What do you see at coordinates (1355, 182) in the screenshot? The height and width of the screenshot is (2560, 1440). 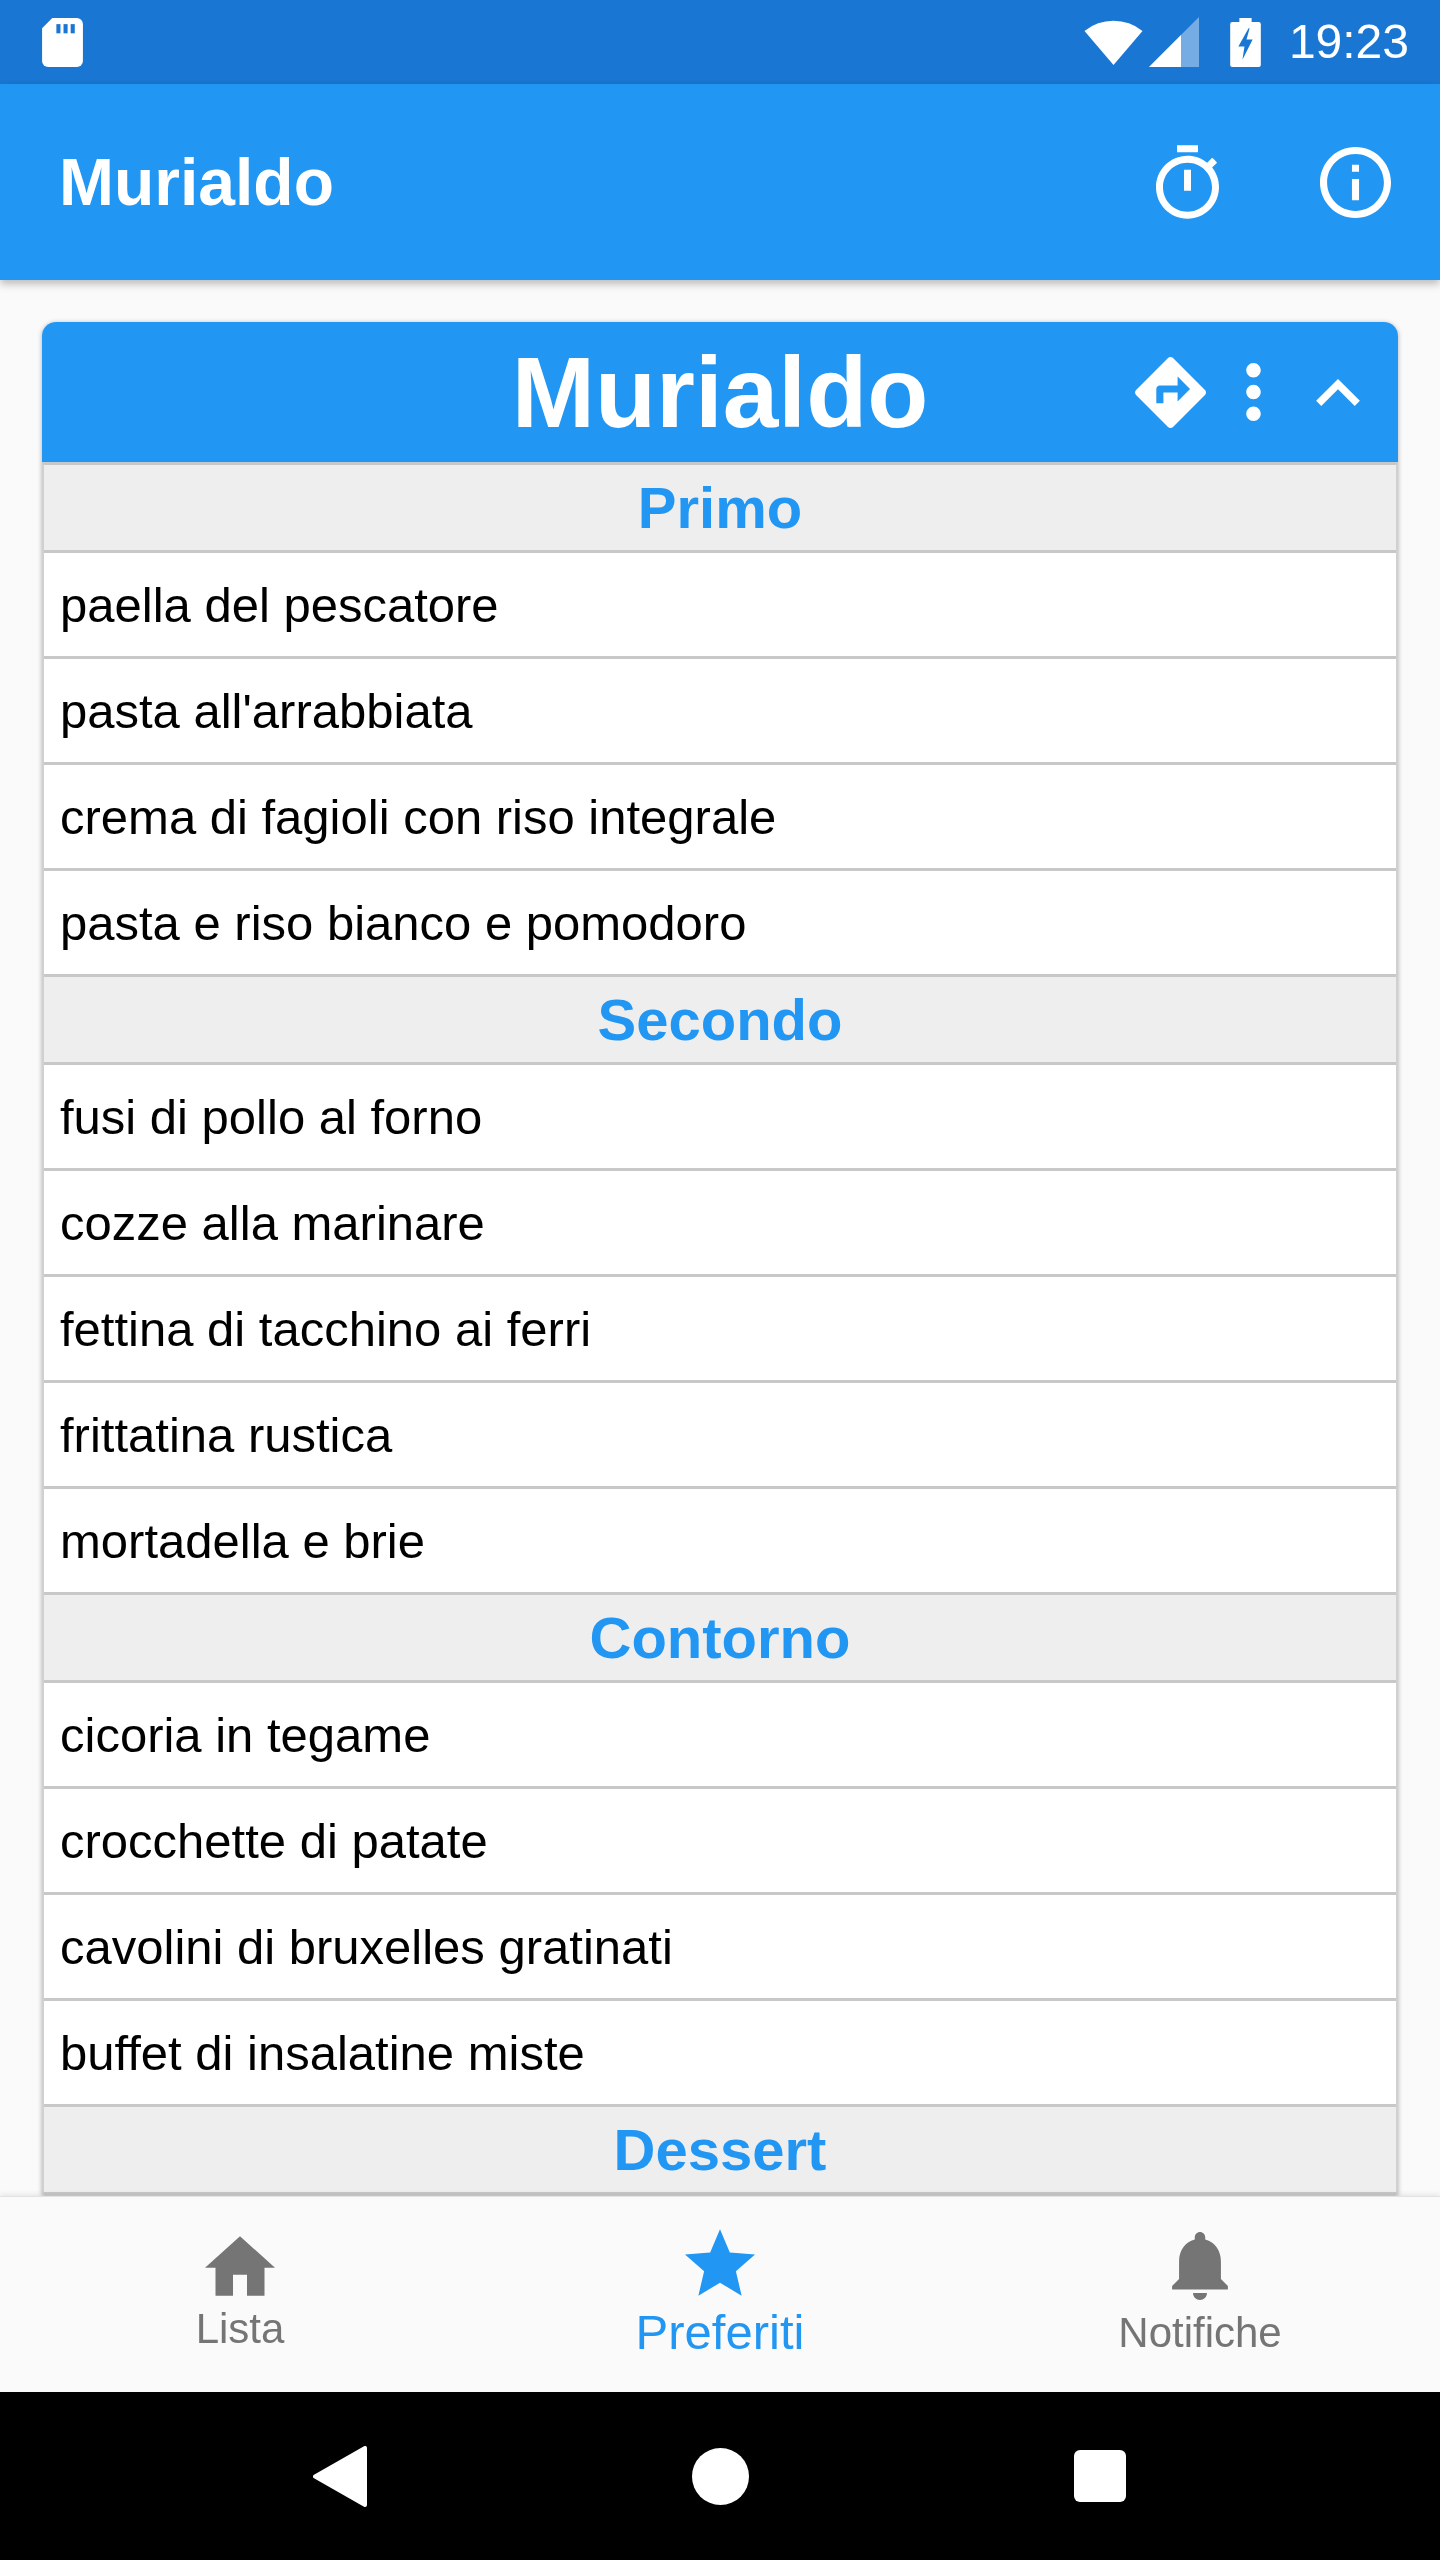 I see `info-icon` at bounding box center [1355, 182].